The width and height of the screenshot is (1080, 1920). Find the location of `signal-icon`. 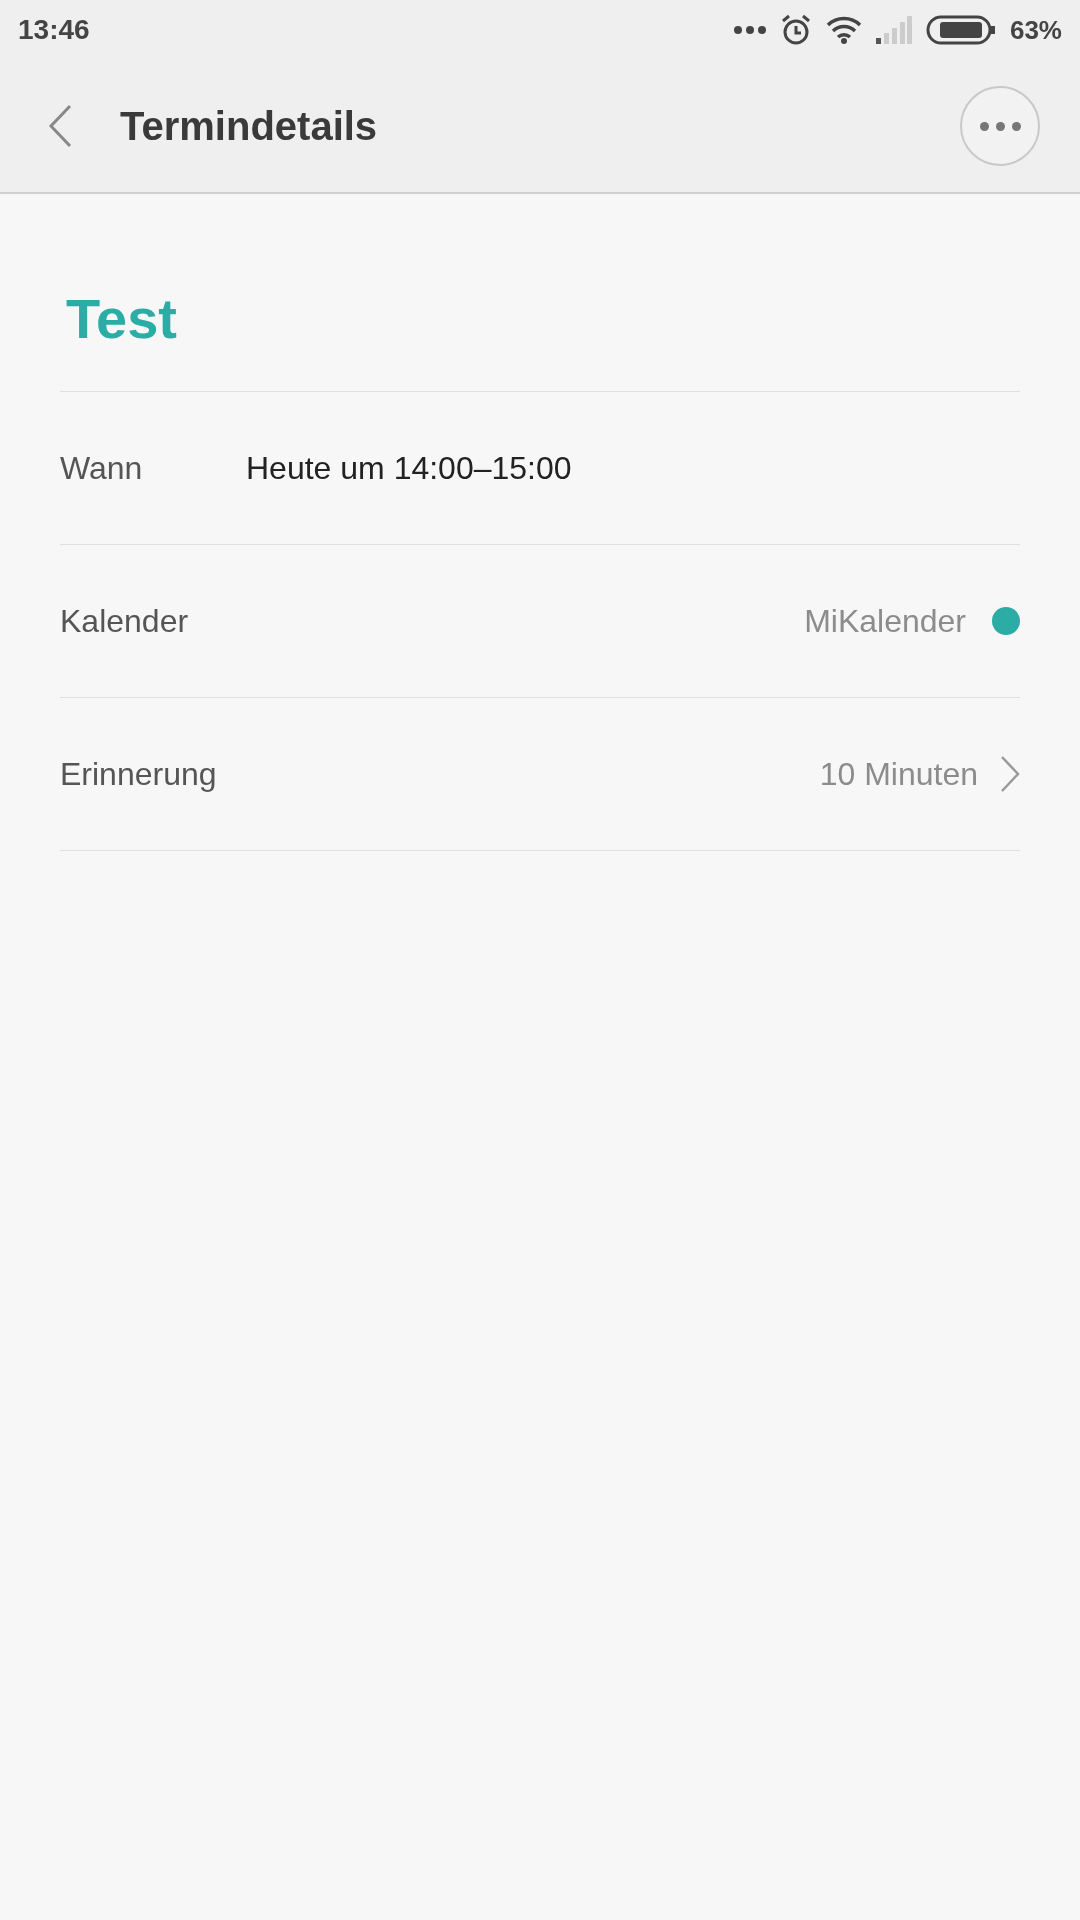

signal-icon is located at coordinates (893, 30).